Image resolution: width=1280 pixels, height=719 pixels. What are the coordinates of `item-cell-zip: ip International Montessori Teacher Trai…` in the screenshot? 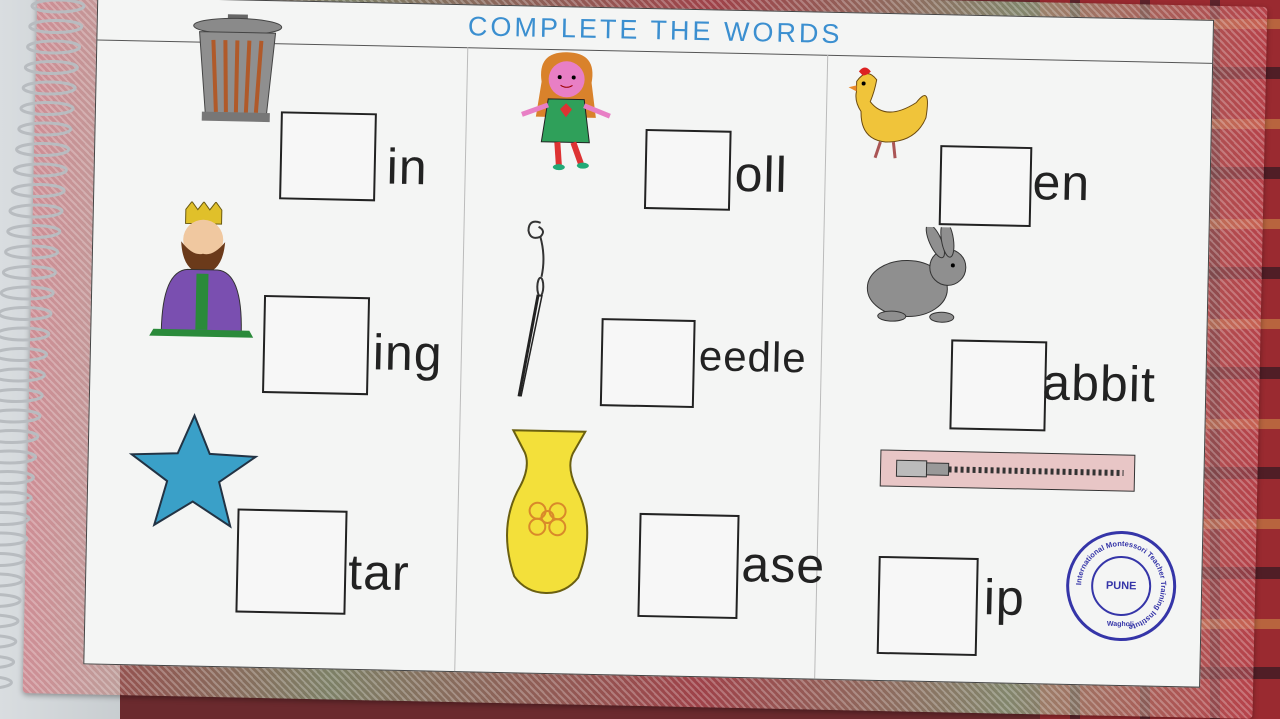 It's located at (1009, 566).